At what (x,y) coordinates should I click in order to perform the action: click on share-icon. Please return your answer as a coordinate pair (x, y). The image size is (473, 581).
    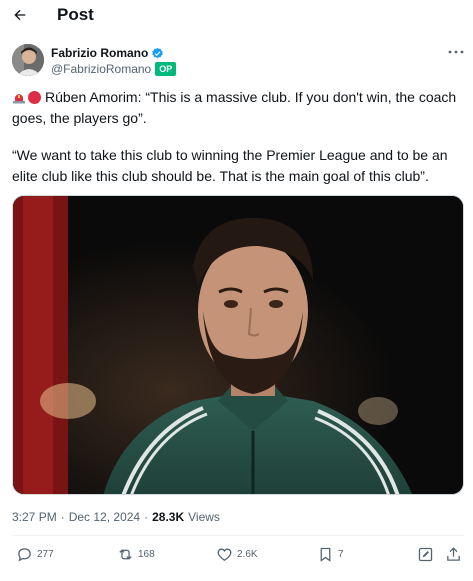
    Looking at the image, I should click on (453, 554).